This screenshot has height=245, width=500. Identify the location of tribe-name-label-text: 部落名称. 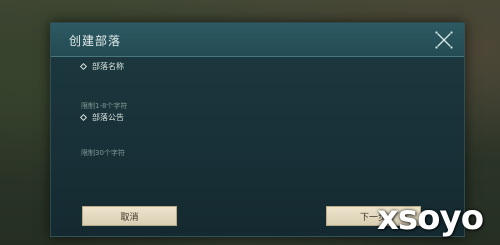
(108, 66).